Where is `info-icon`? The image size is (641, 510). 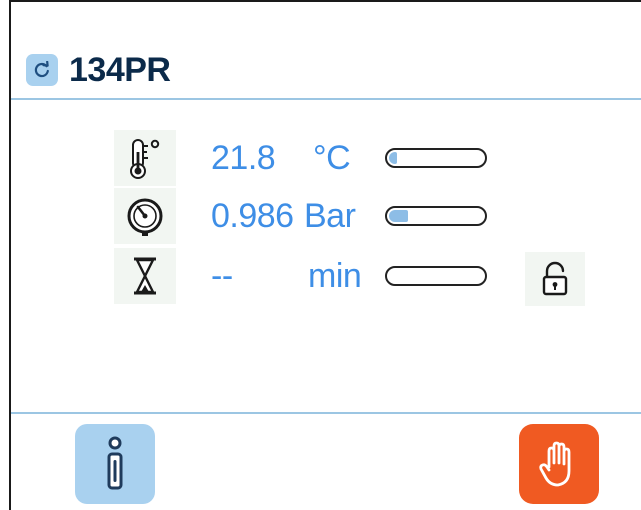 info-icon is located at coordinates (115, 463).